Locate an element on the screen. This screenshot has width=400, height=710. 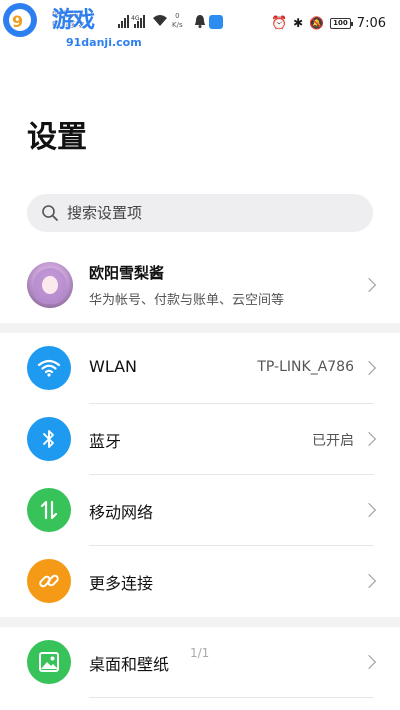
watermark-url: 91danji.com is located at coordinates (104, 42).